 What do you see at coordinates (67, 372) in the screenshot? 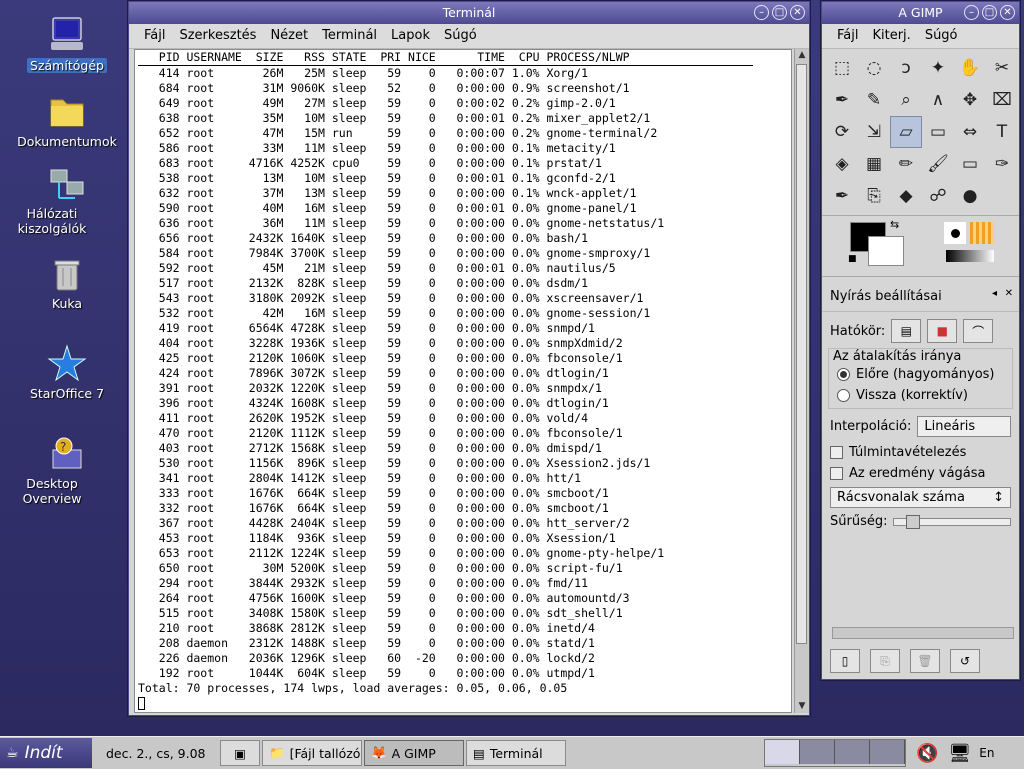
I see `desktop-icon-staroffice: StarOffice 7` at bounding box center [67, 372].